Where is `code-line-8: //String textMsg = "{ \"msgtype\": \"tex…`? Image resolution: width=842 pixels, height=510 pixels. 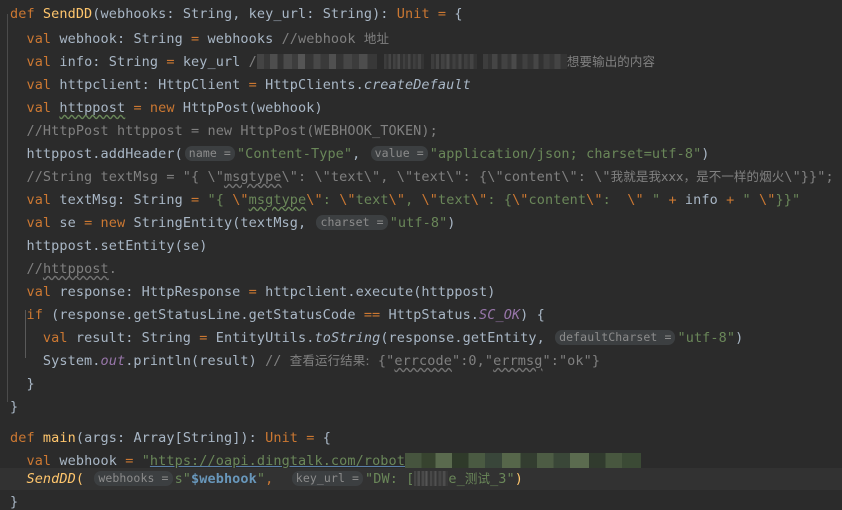
code-line-8: //String textMsg = "{ \"msgtype\": \"tex… is located at coordinates (421, 177).